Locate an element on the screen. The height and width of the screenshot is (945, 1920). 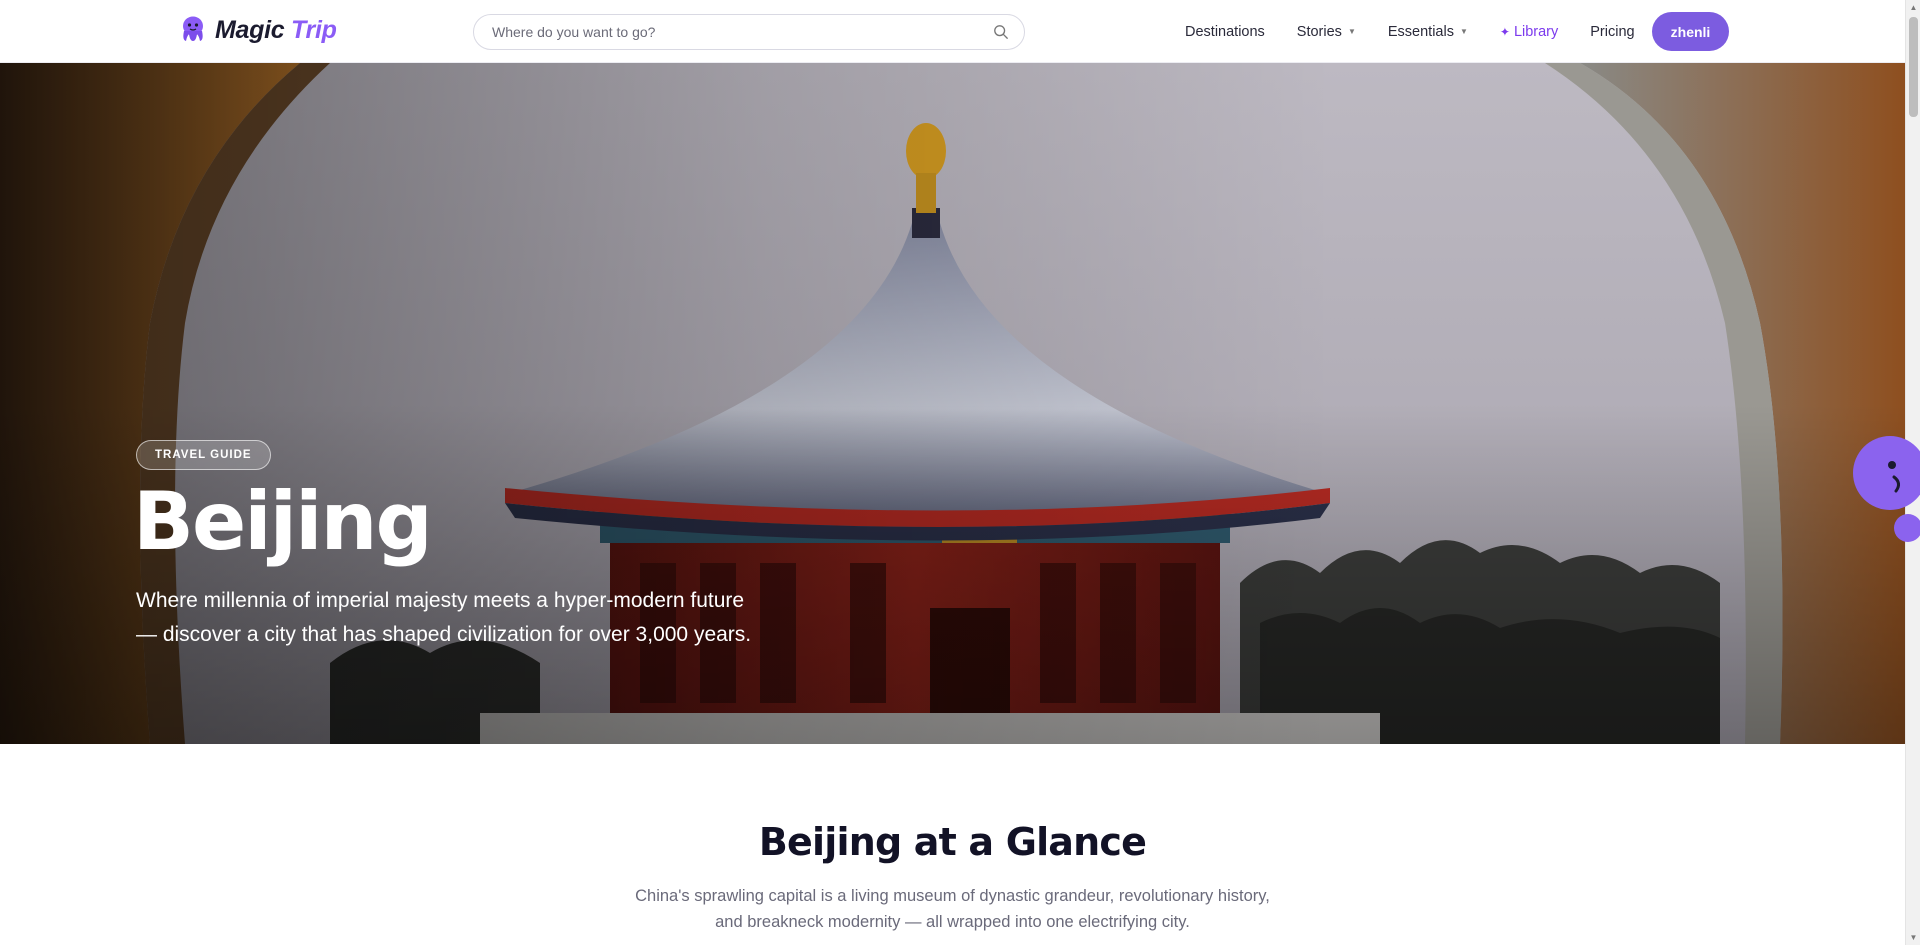
nav-destinations-label: Destinations is located at coordinates (1225, 31).